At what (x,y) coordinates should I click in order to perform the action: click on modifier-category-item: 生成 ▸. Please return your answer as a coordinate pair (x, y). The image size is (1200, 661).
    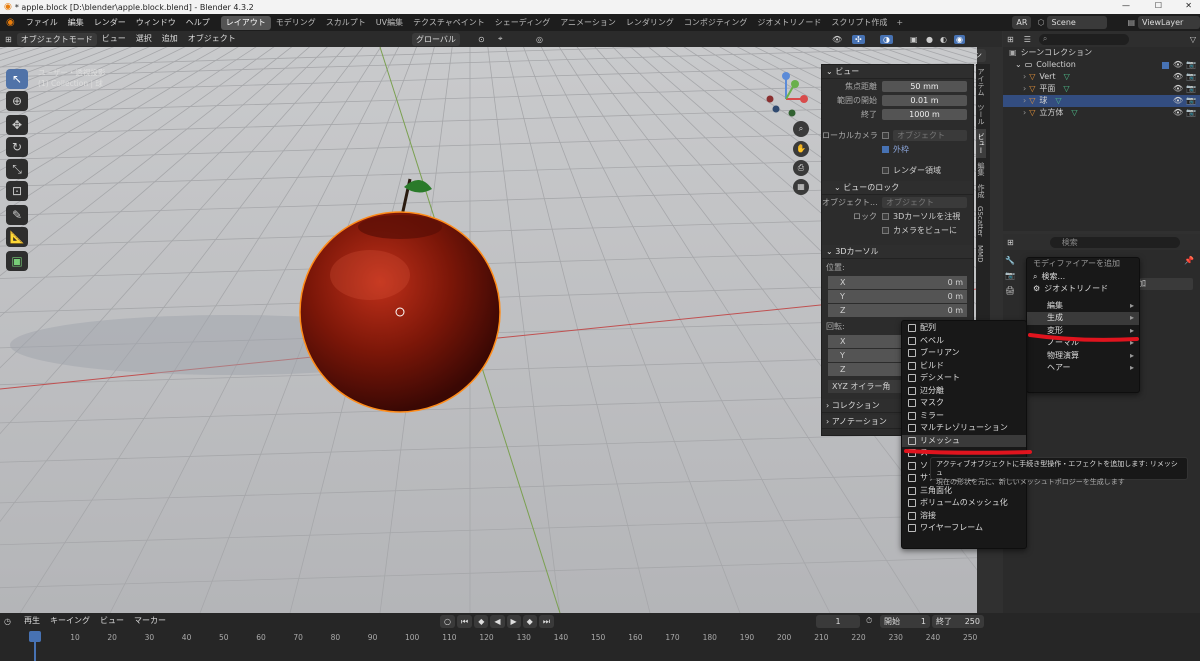
    Looking at the image, I should click on (1083, 318).